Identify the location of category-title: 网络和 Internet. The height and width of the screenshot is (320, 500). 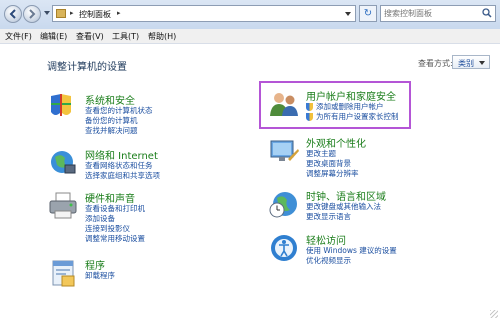
(121, 154).